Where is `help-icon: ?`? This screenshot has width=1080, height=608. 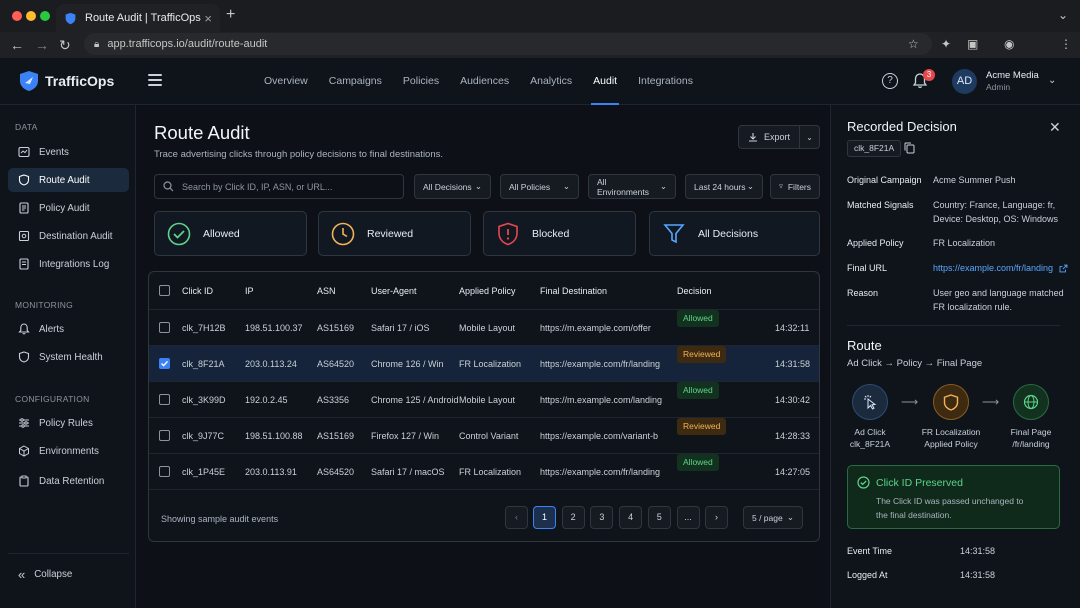 help-icon: ? is located at coordinates (890, 81).